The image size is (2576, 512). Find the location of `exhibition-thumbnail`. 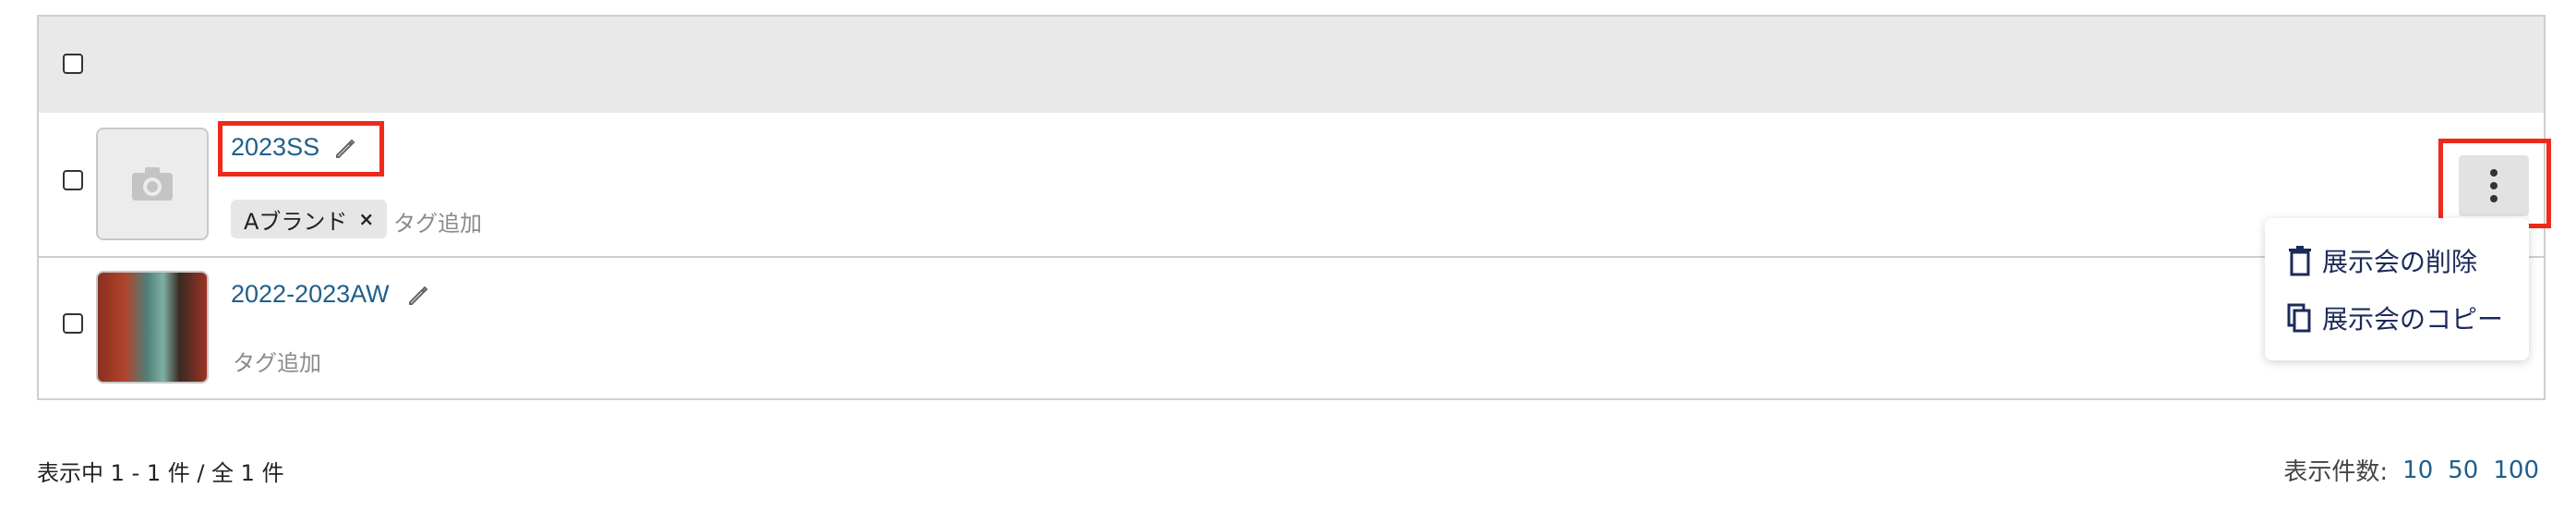

exhibition-thumbnail is located at coordinates (152, 327).